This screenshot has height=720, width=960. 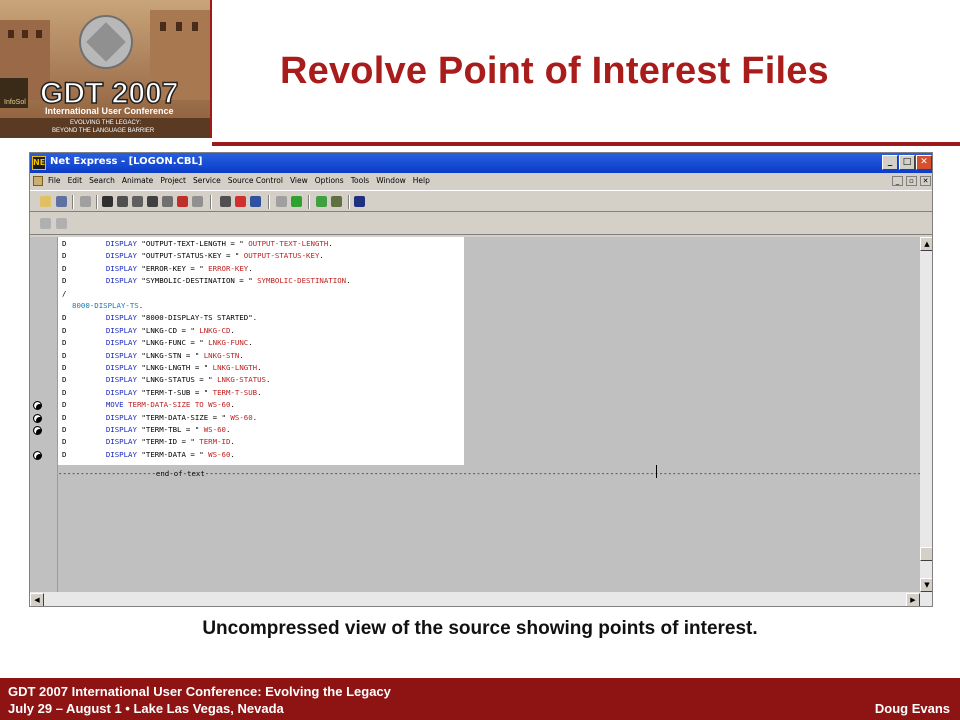 I want to click on code-string: "LNKG-FUNC = ", so click(x=172, y=343).